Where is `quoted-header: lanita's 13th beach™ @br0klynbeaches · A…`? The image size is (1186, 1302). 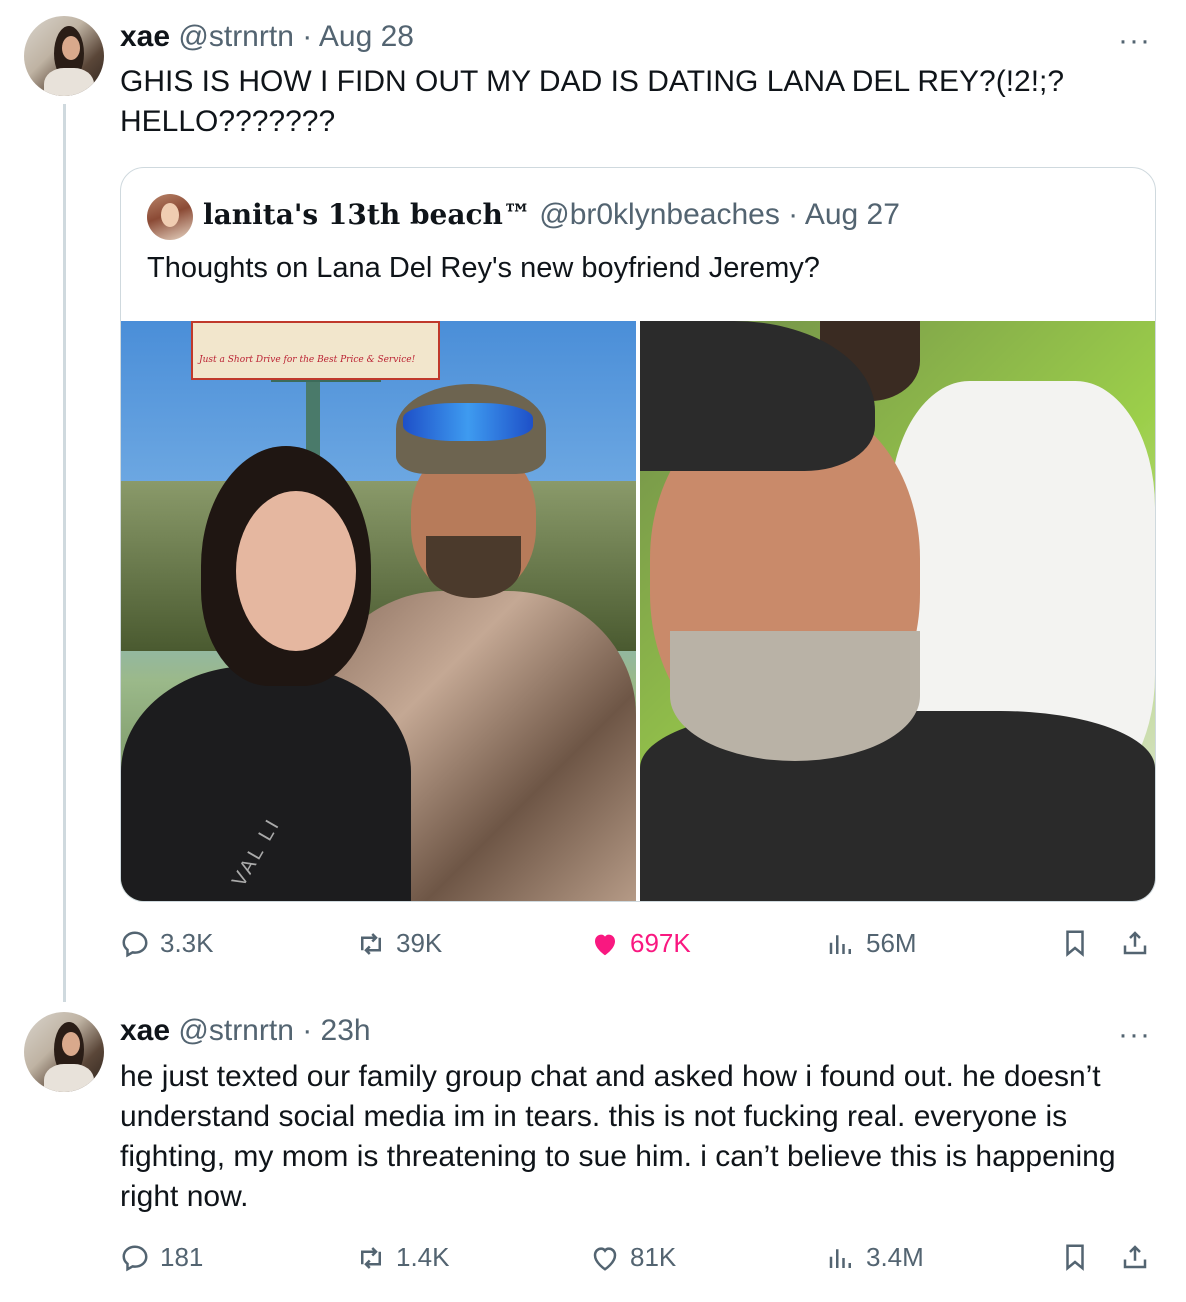
quoted-header: lanita's 13th beach™ @br0klynbeaches · A… is located at coordinates (551, 215).